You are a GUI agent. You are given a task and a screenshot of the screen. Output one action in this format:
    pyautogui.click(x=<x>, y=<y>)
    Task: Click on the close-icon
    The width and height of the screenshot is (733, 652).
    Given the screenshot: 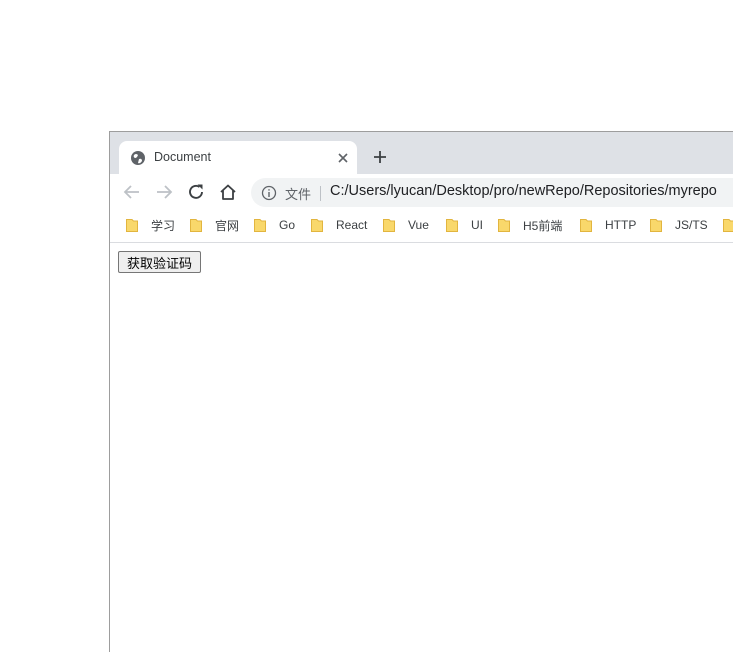 What is the action you would take?
    pyautogui.click(x=343, y=158)
    